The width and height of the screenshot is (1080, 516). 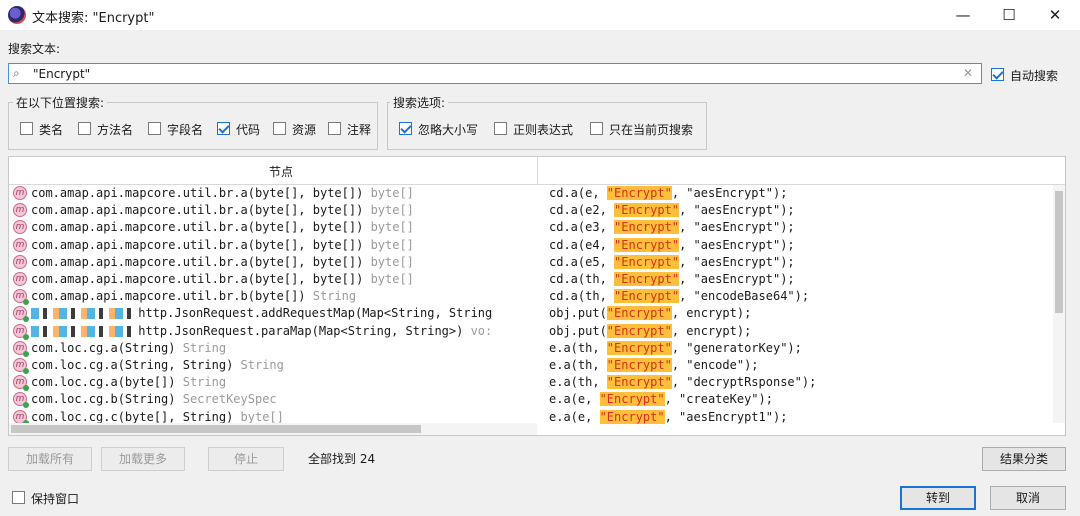 I want to click on vertical-scroll-thumb, so click(x=1059, y=252).